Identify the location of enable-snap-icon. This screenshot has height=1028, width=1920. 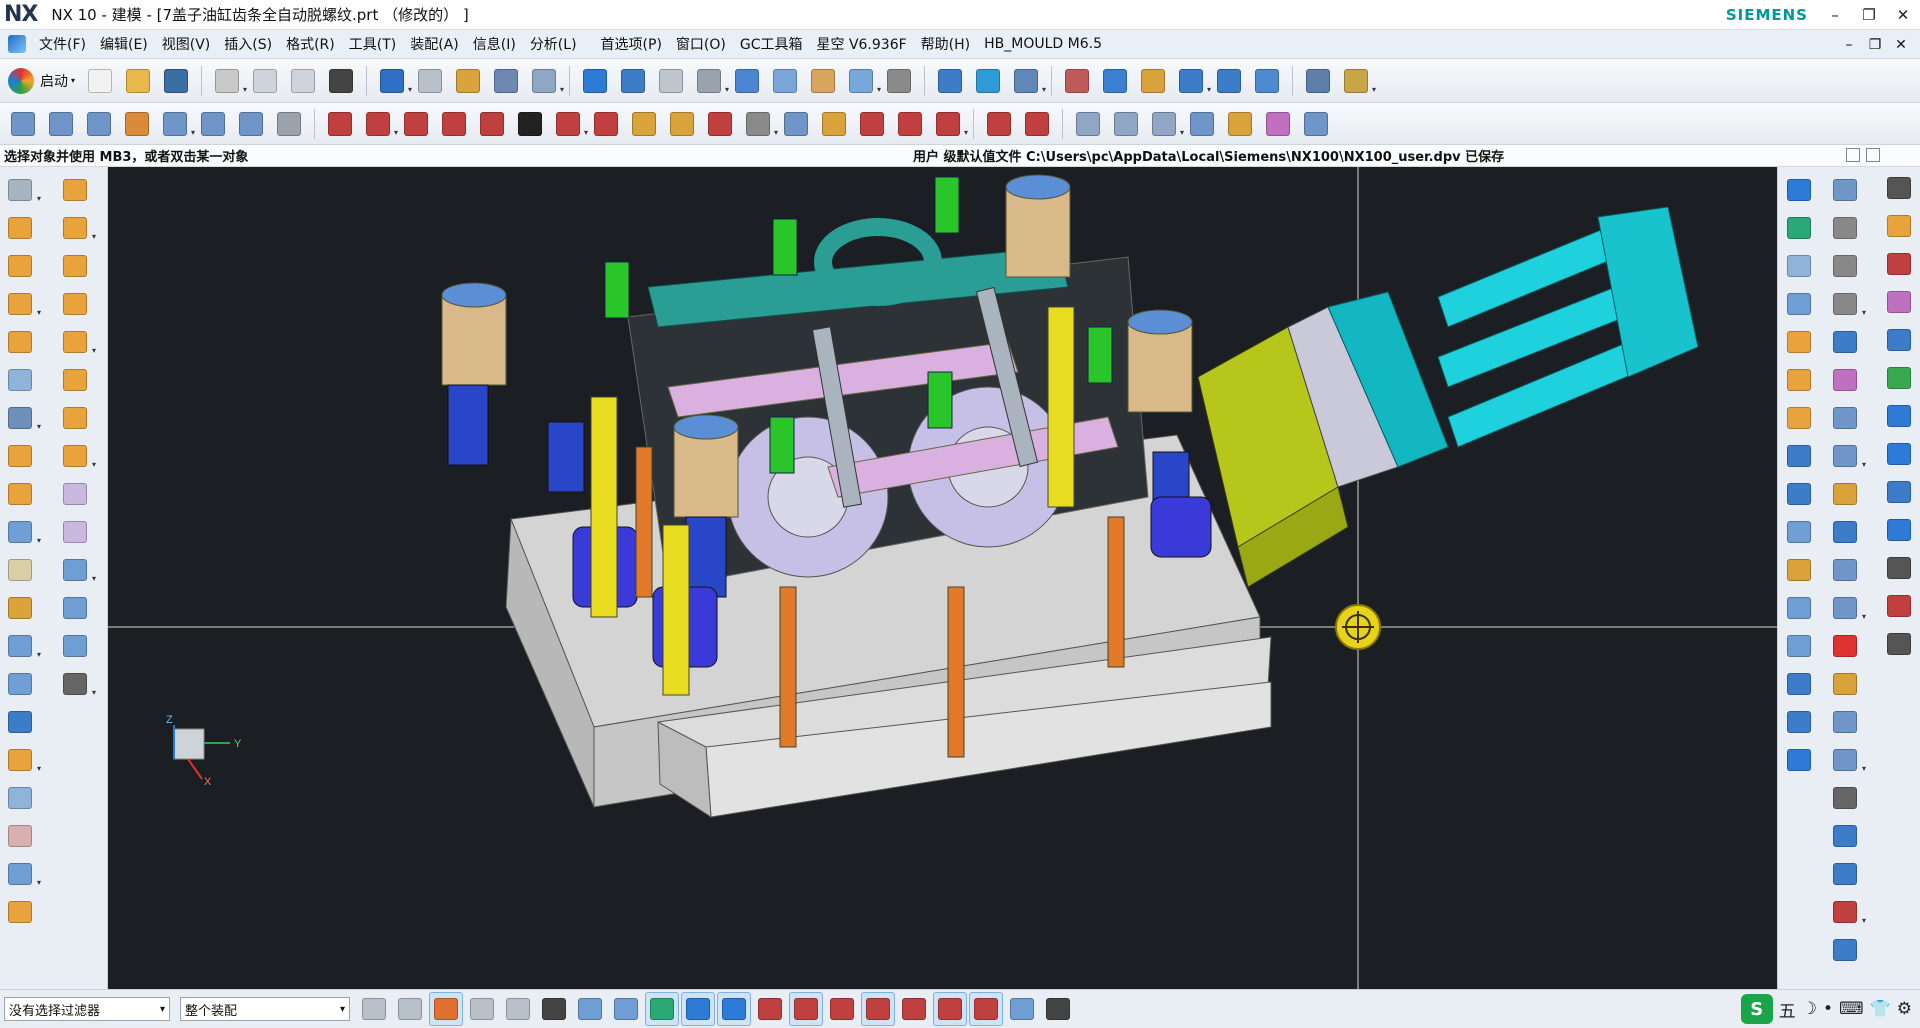
(662, 1009).